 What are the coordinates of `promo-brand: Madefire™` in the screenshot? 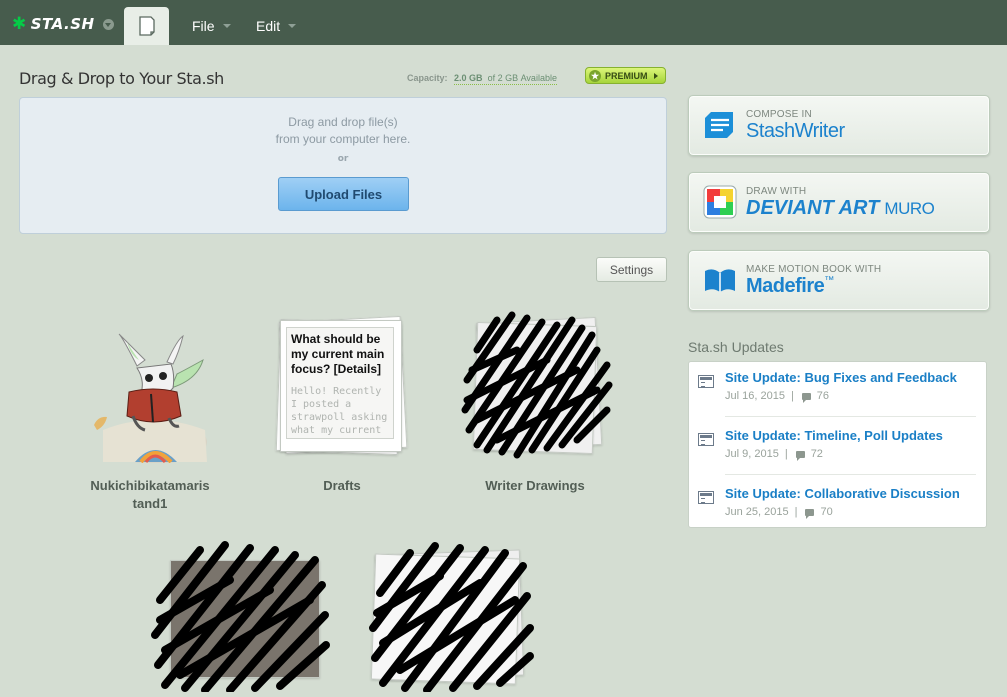 It's located at (790, 286).